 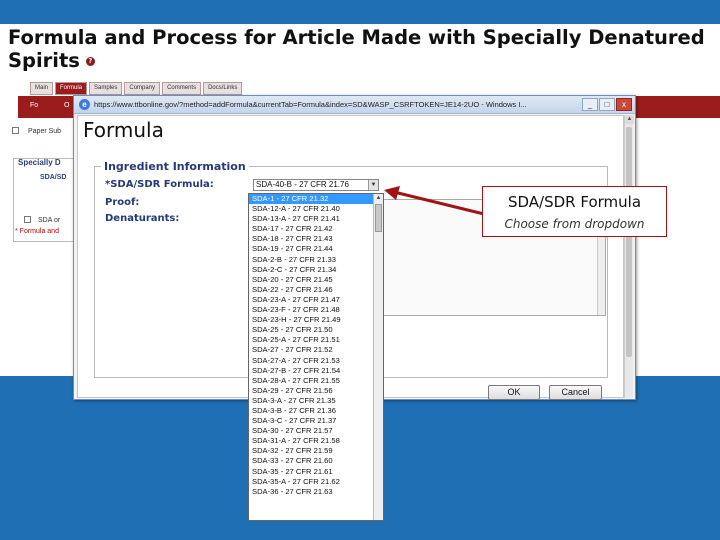 I want to click on maximize-button: □, so click(x=607, y=104).